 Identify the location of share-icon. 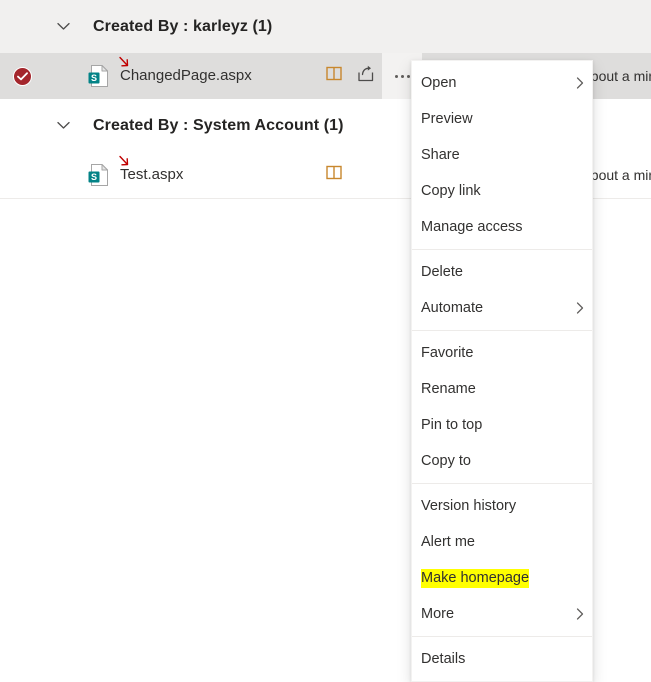
(366, 76).